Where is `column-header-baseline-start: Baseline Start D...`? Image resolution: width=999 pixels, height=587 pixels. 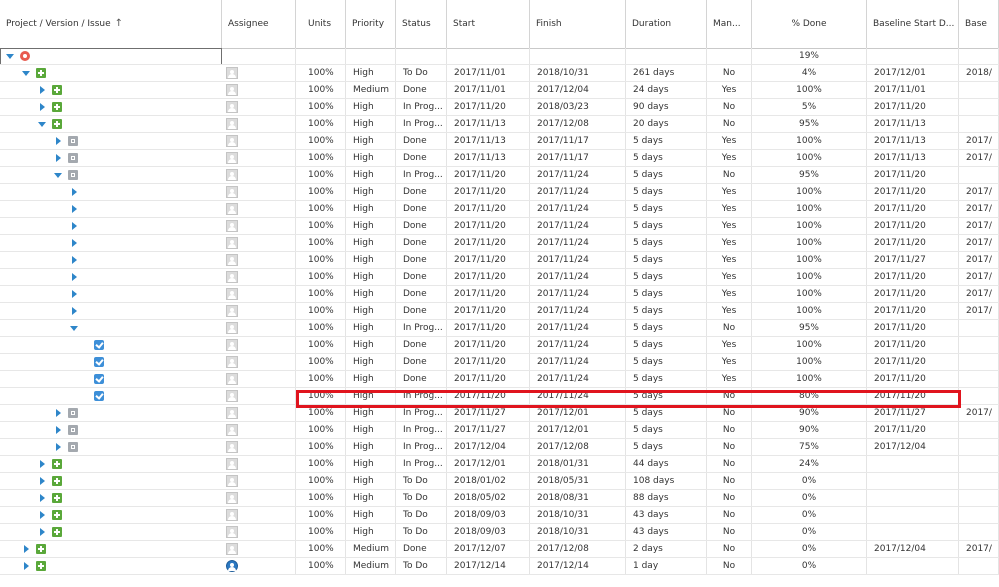
column-header-baseline-start: Baseline Start D... is located at coordinates (913, 24).